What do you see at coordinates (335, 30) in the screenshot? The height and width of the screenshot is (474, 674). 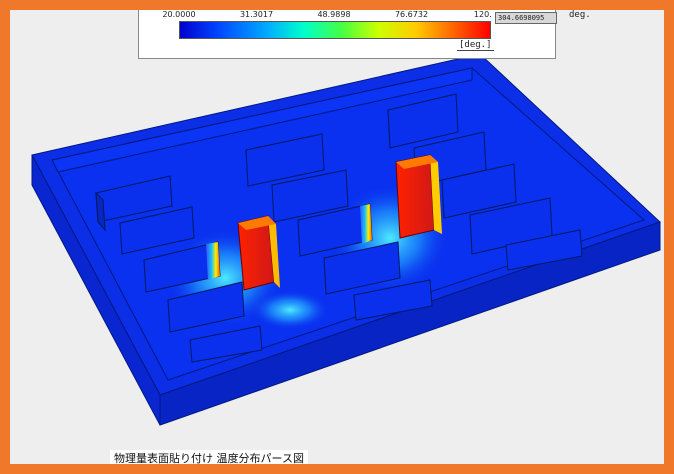 I see `color-scale-bar-icon` at bounding box center [335, 30].